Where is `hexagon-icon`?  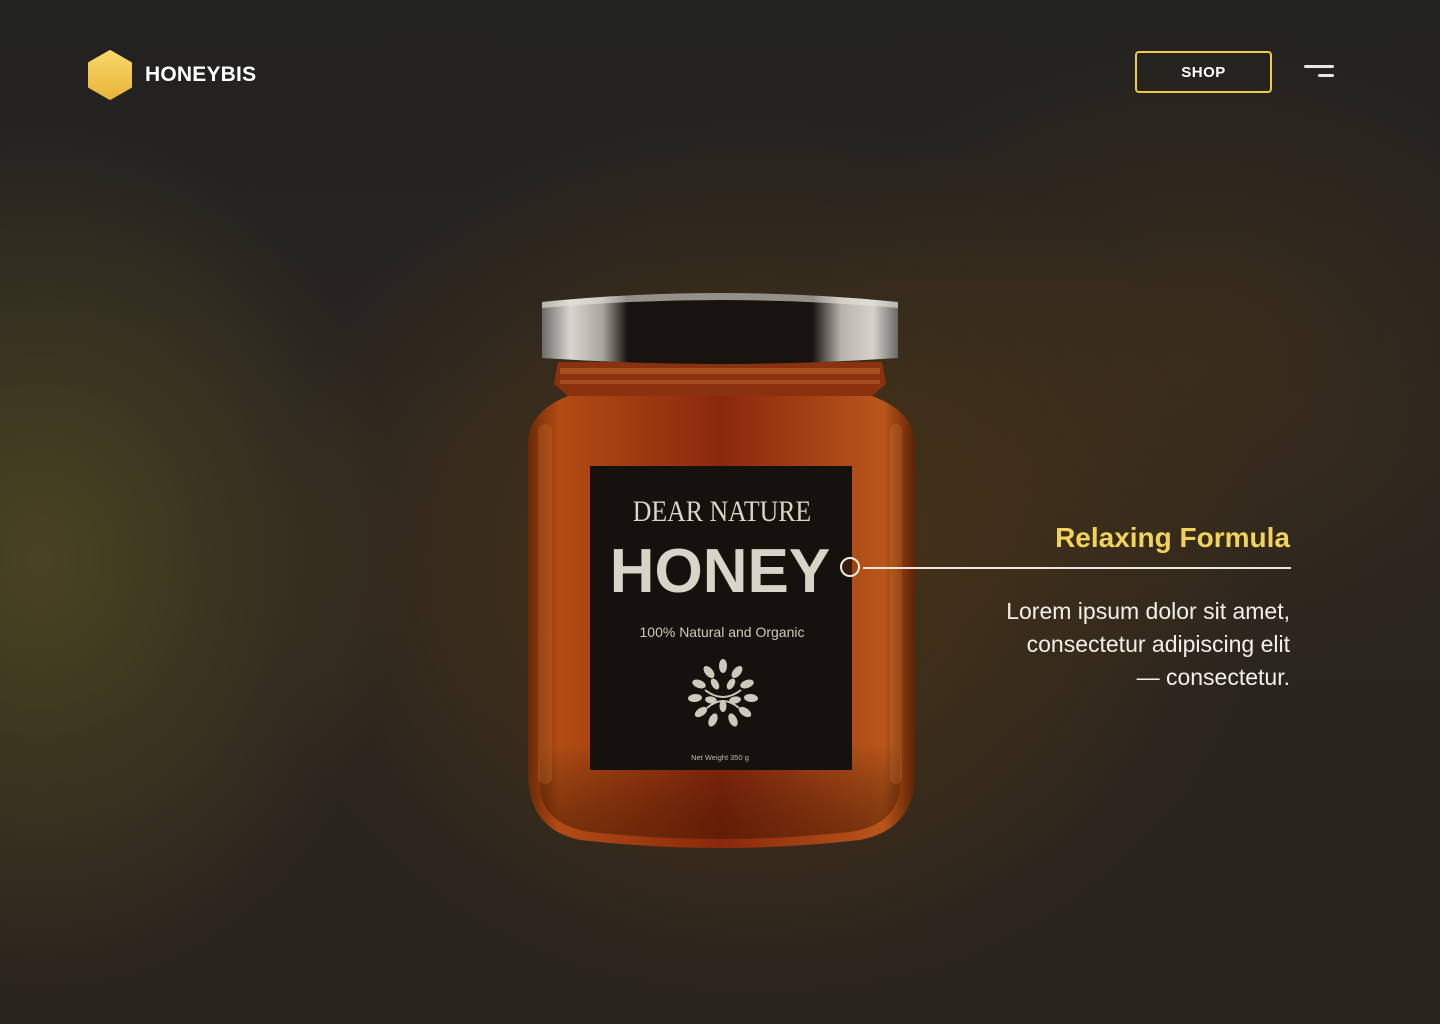 hexagon-icon is located at coordinates (110, 75).